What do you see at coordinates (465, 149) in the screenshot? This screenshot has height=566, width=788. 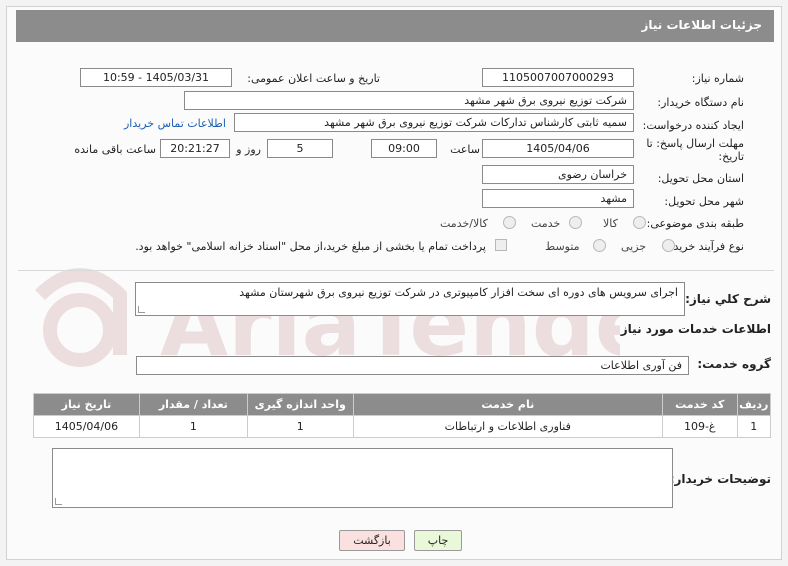 I see `deadline-time-label: ساعت` at bounding box center [465, 149].